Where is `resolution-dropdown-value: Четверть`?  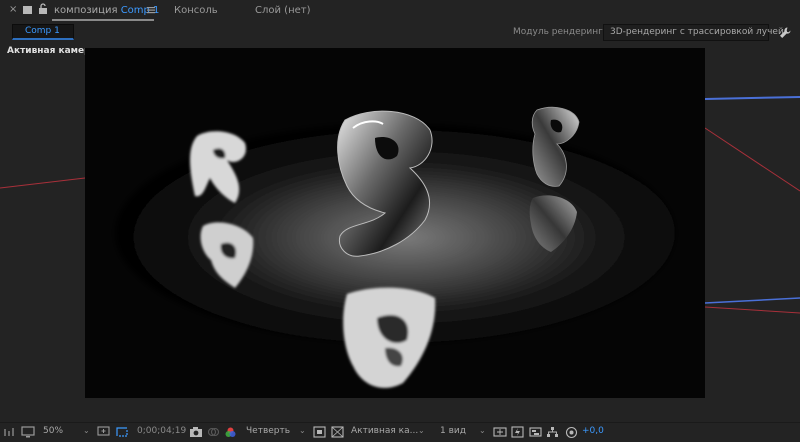
resolution-dropdown-value: Четверть is located at coordinates (268, 433).